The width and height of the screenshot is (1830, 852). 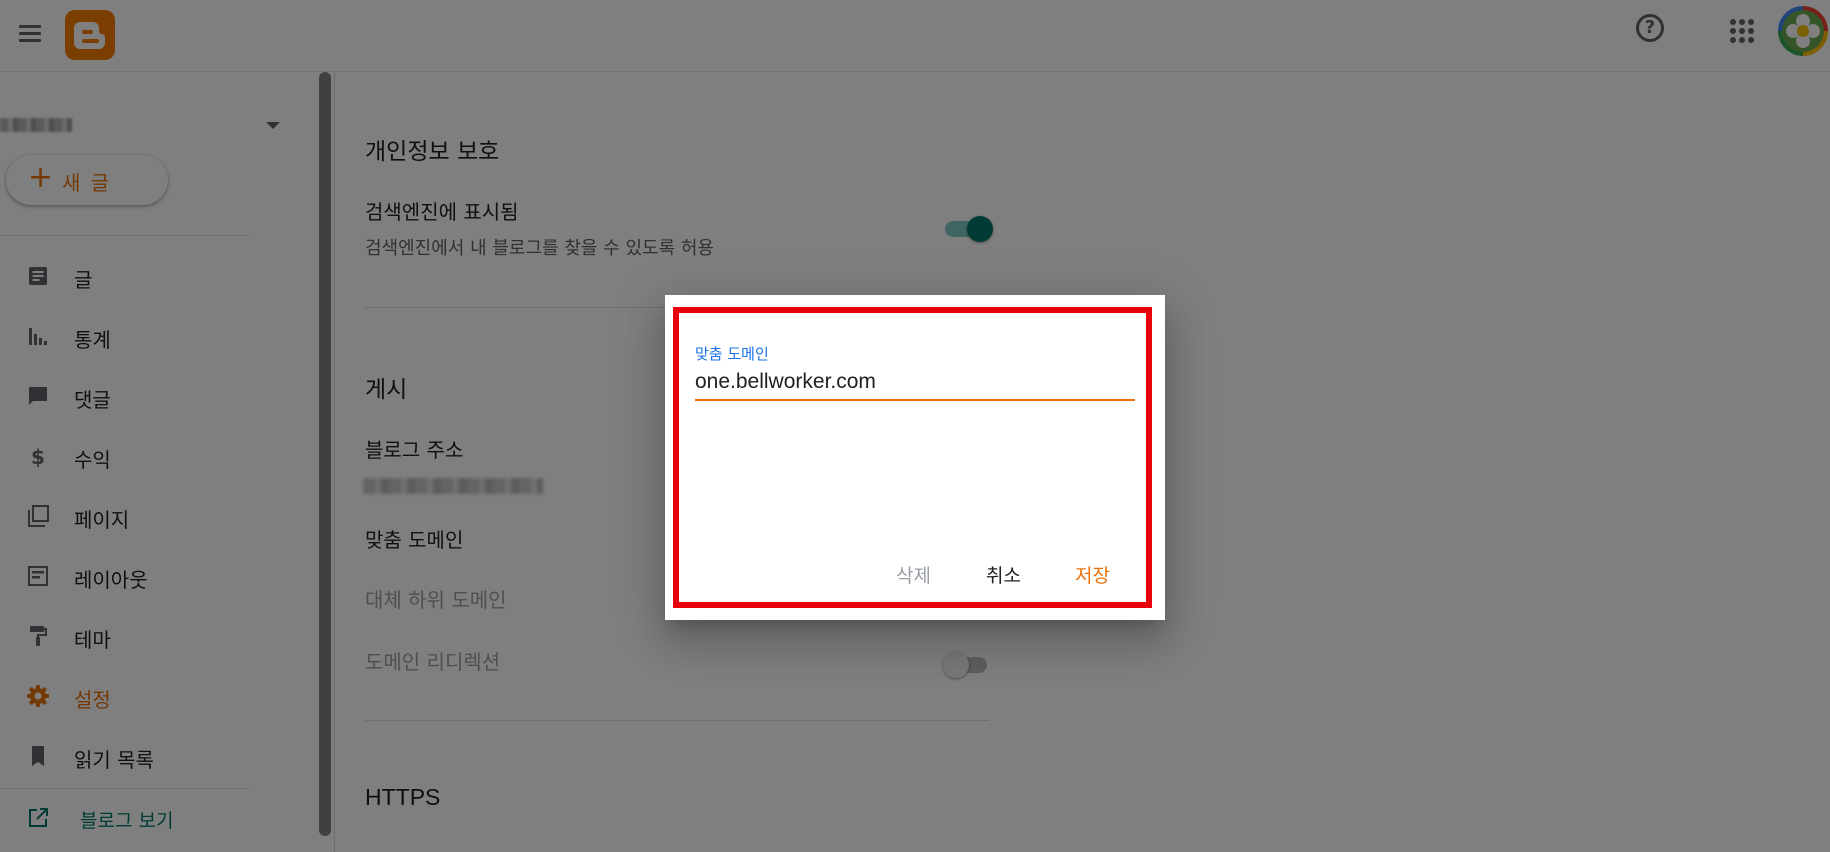 I want to click on cancel-button: 취소, so click(x=1003, y=574).